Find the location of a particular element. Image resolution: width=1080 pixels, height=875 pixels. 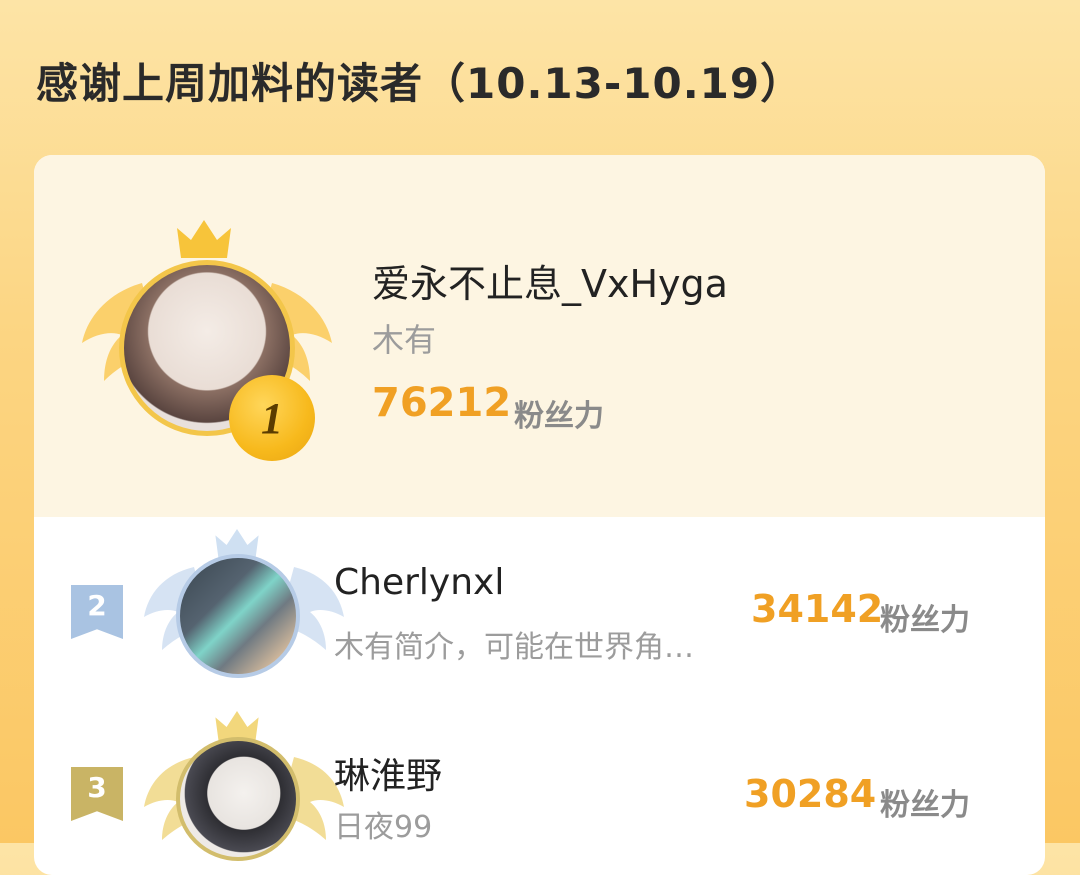

top-reader-name: 爱永不止息_VxHyga is located at coordinates (550, 280).